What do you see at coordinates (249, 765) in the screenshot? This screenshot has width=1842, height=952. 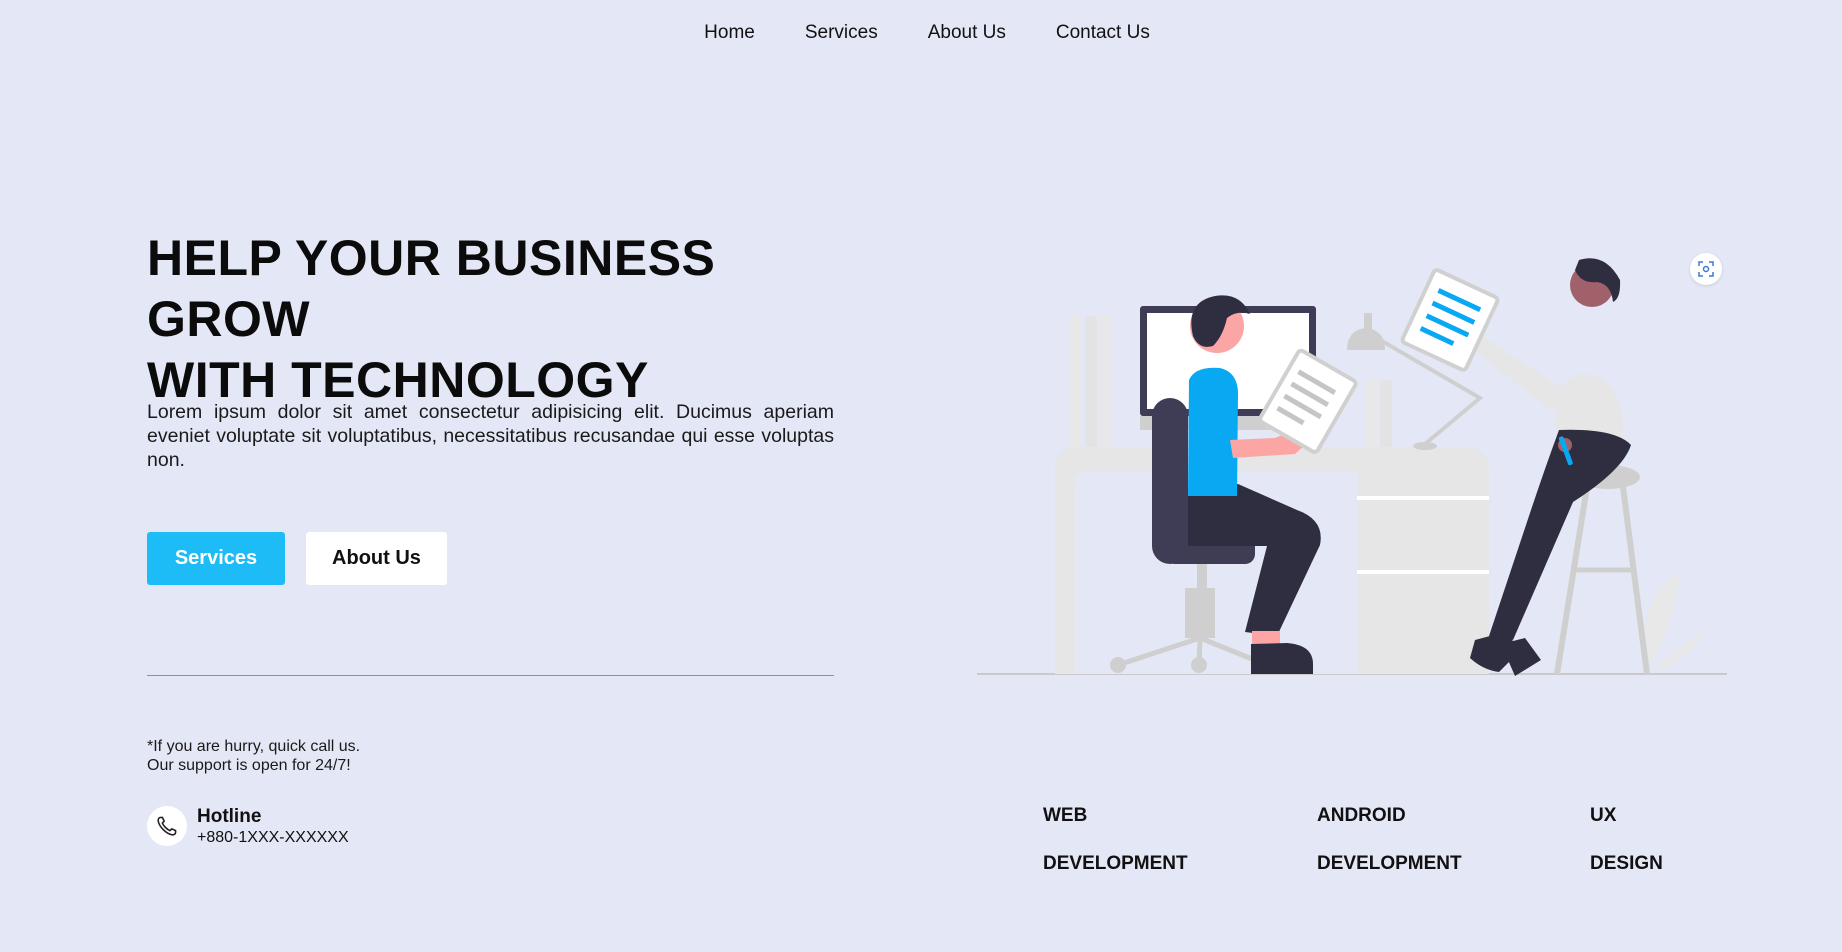 I see `support-note-line2: Our support is open for 24/7!` at bounding box center [249, 765].